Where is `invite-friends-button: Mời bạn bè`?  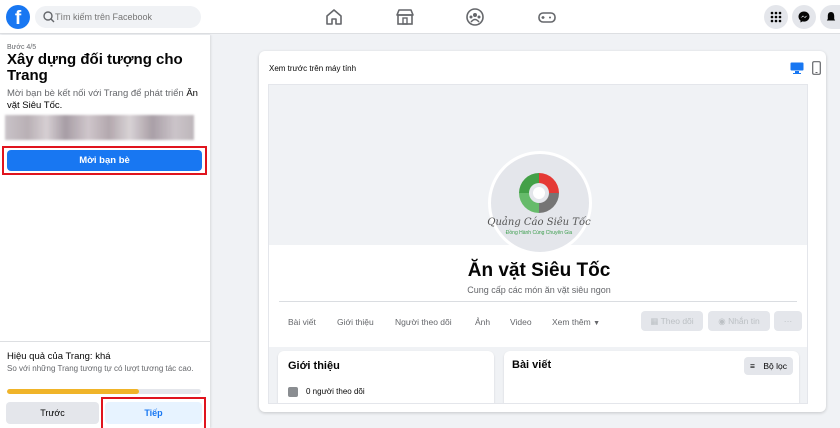 invite-friends-button: Mời bạn bè is located at coordinates (104, 160).